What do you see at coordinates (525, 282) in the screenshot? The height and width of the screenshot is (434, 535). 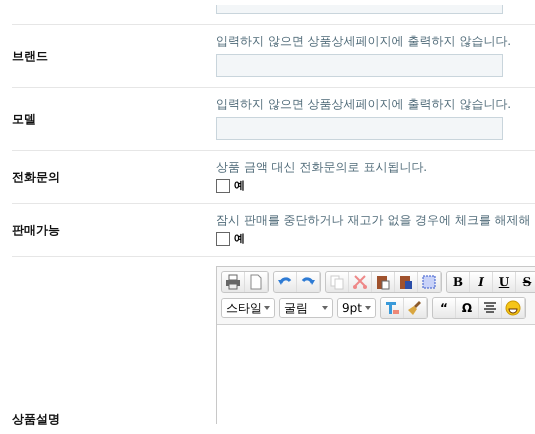 I see `format-button: S` at bounding box center [525, 282].